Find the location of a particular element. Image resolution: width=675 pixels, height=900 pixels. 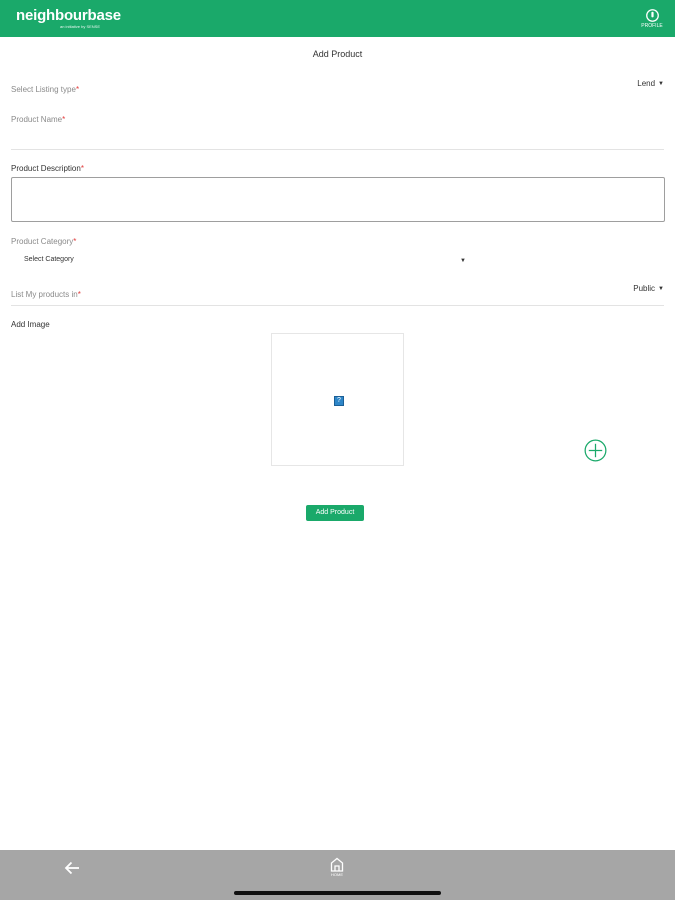

home-icon is located at coordinates (337, 864).